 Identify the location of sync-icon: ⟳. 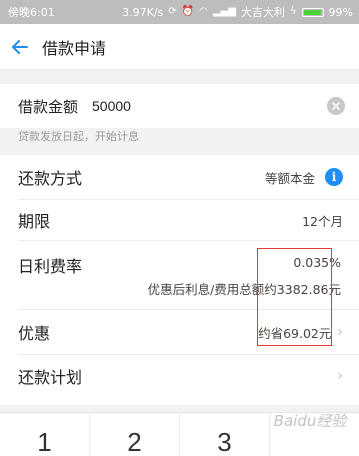
(172, 11).